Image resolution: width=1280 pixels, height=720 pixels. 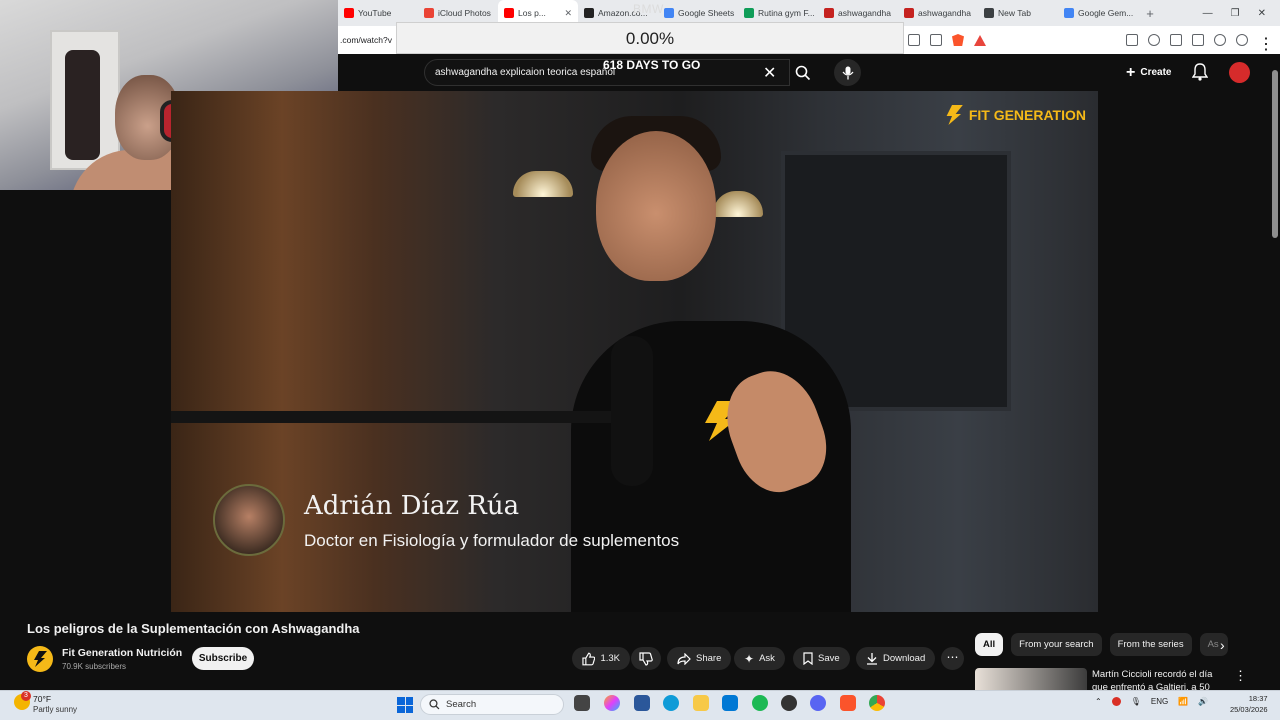 What do you see at coordinates (1183, 701) in the screenshot?
I see `wifi-icon: 📶` at bounding box center [1183, 701].